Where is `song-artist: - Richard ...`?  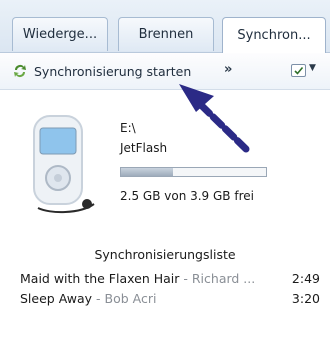 song-artist: - Richard ... is located at coordinates (217, 278).